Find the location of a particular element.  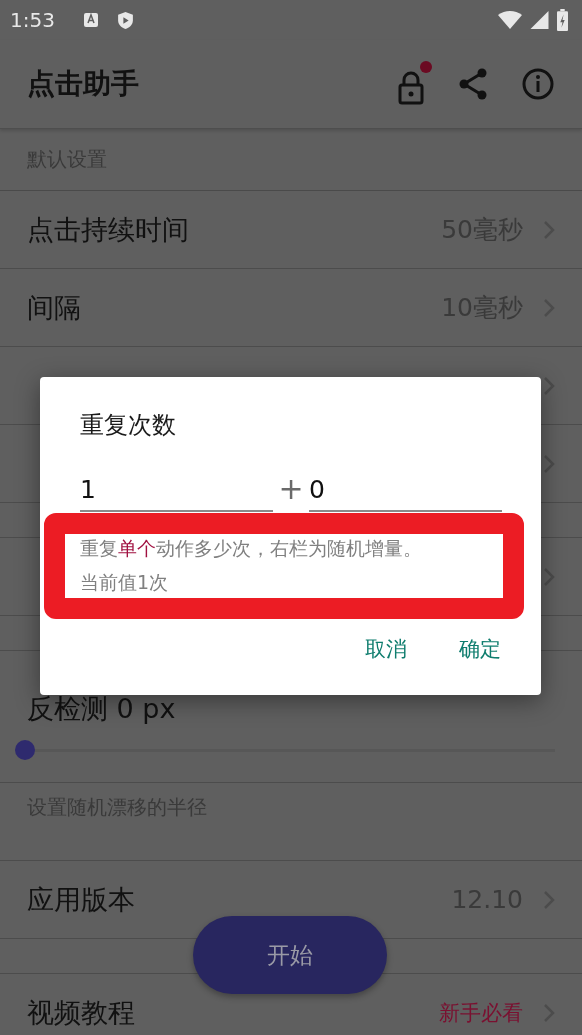

start-button: 开始 is located at coordinates (290, 955).